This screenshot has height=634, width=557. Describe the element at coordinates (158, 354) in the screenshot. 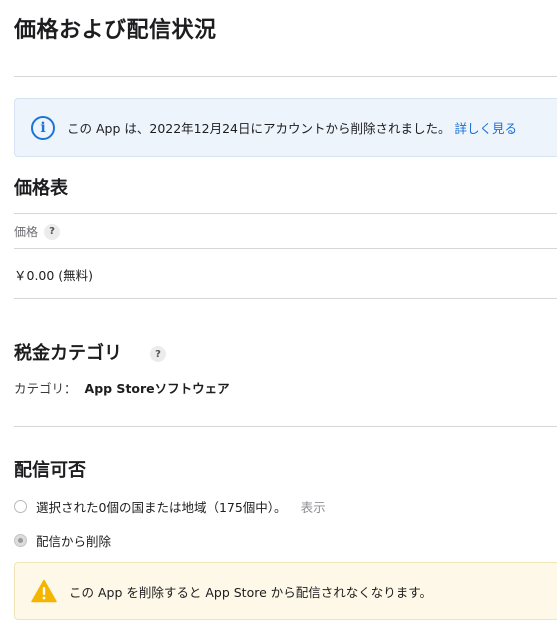

I see `tax-help-icon: ?` at that location.